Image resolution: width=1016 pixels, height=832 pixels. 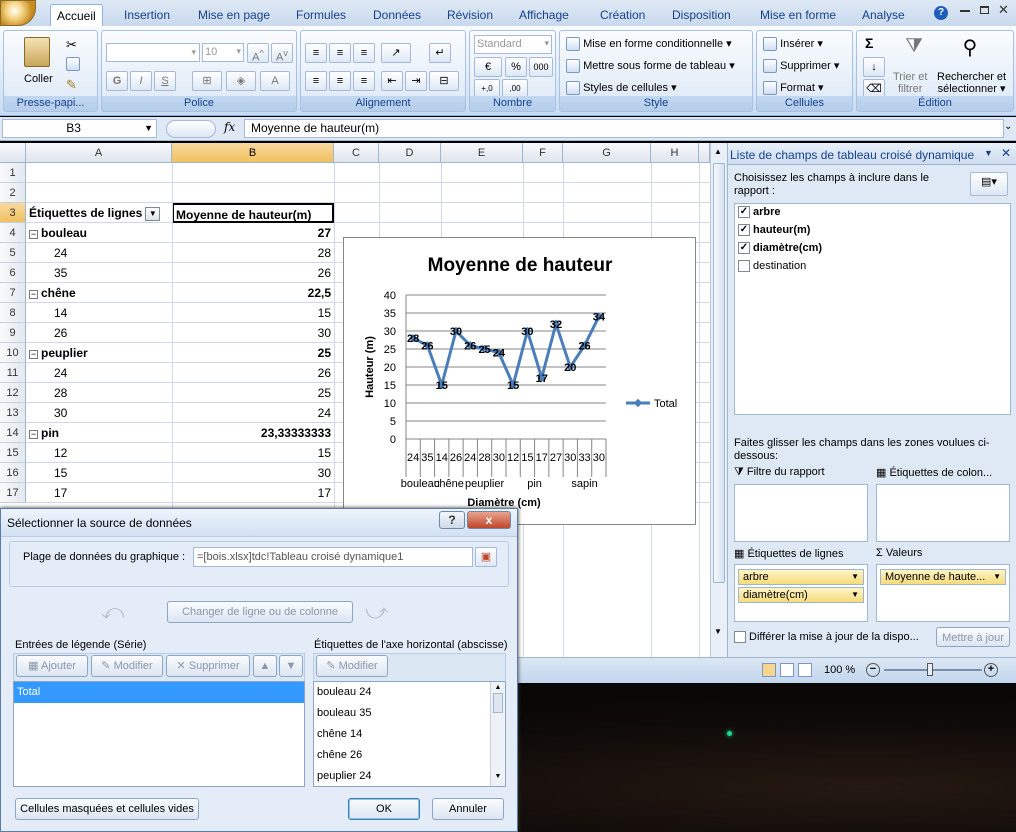 I want to click on formula-input: Moyenne de hauteur(m), so click(x=624, y=128).